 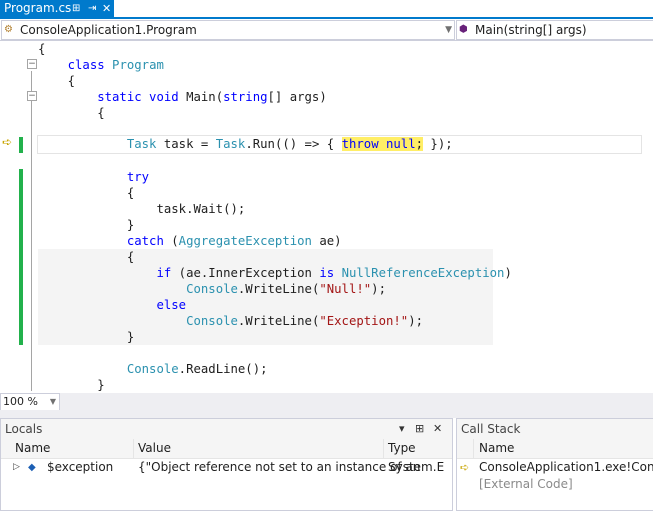 I want to click on document-tab-program-cs: Program.cs ⊞ ⇥ ✕, so click(x=57, y=8).